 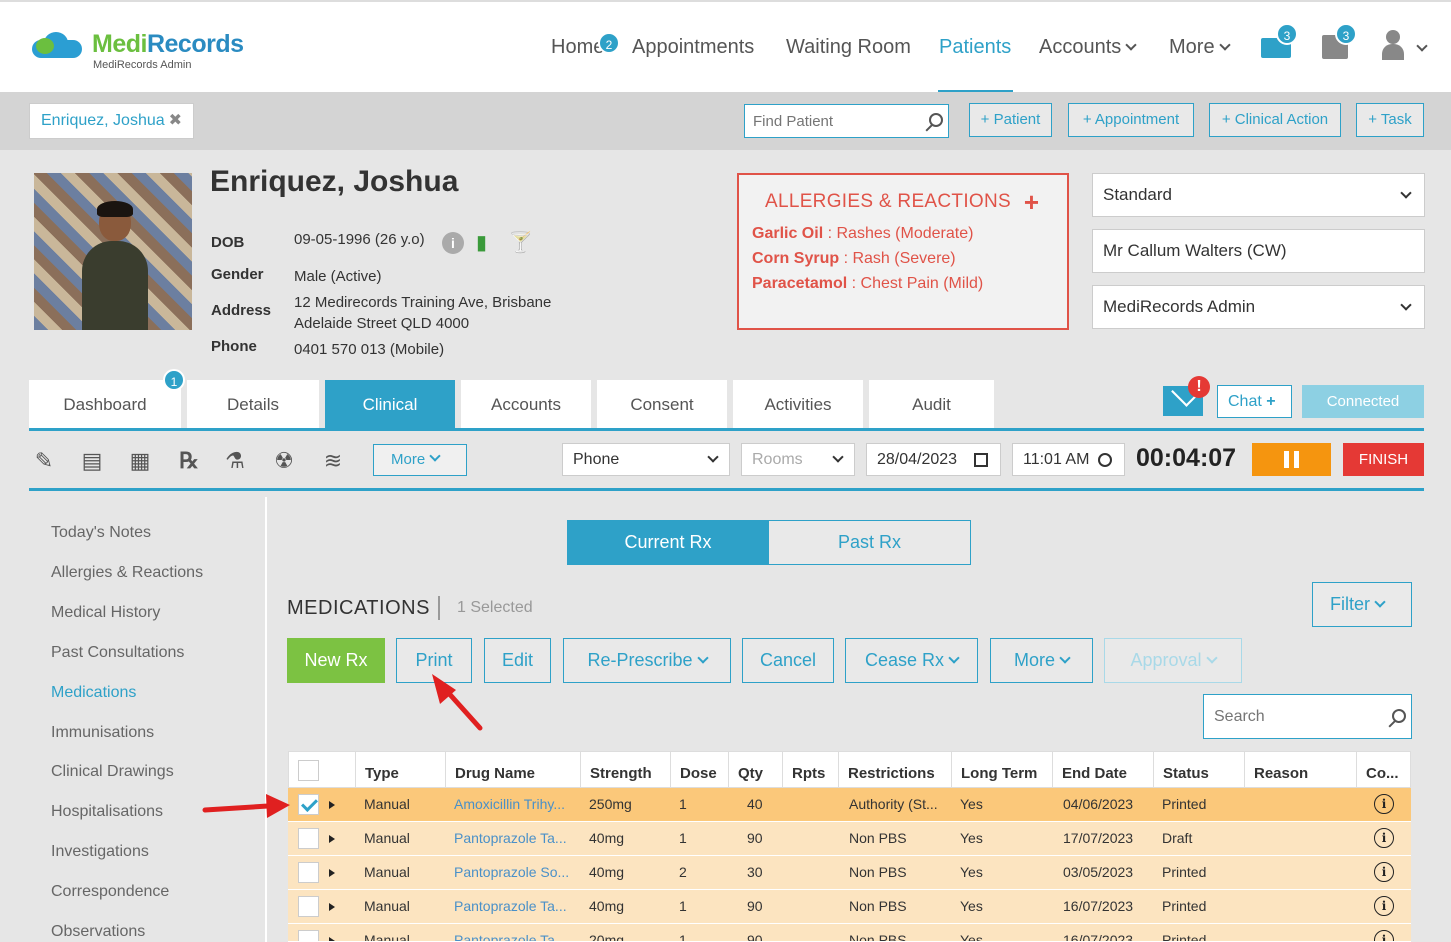 I want to click on annotation-arrows, so click(x=342, y=746).